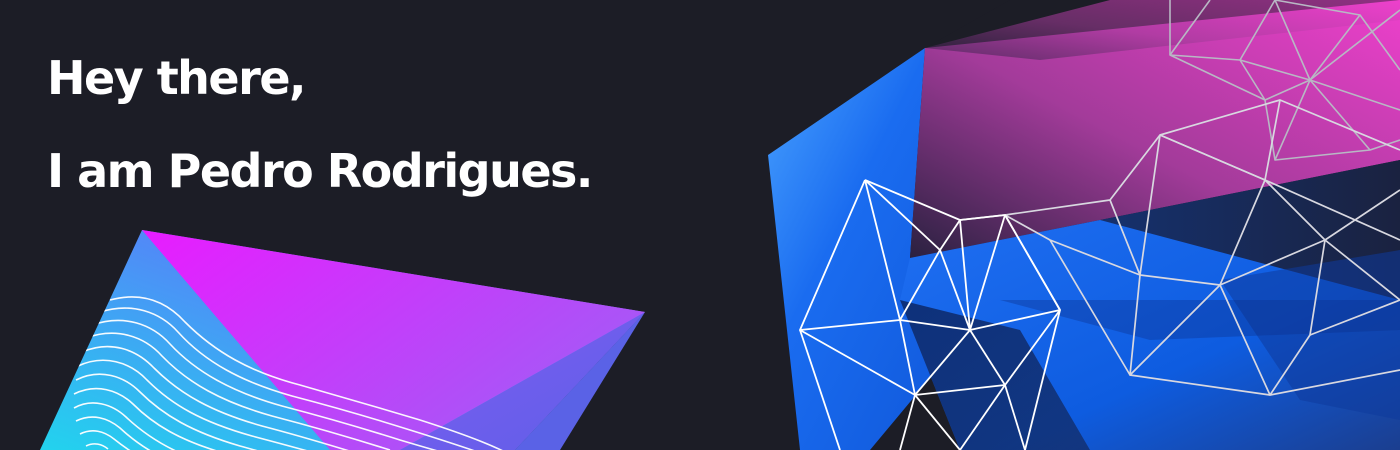  What do you see at coordinates (320, 171) in the screenshot?
I see `greeting-line-2: I am Pedro Rodrigues.` at bounding box center [320, 171].